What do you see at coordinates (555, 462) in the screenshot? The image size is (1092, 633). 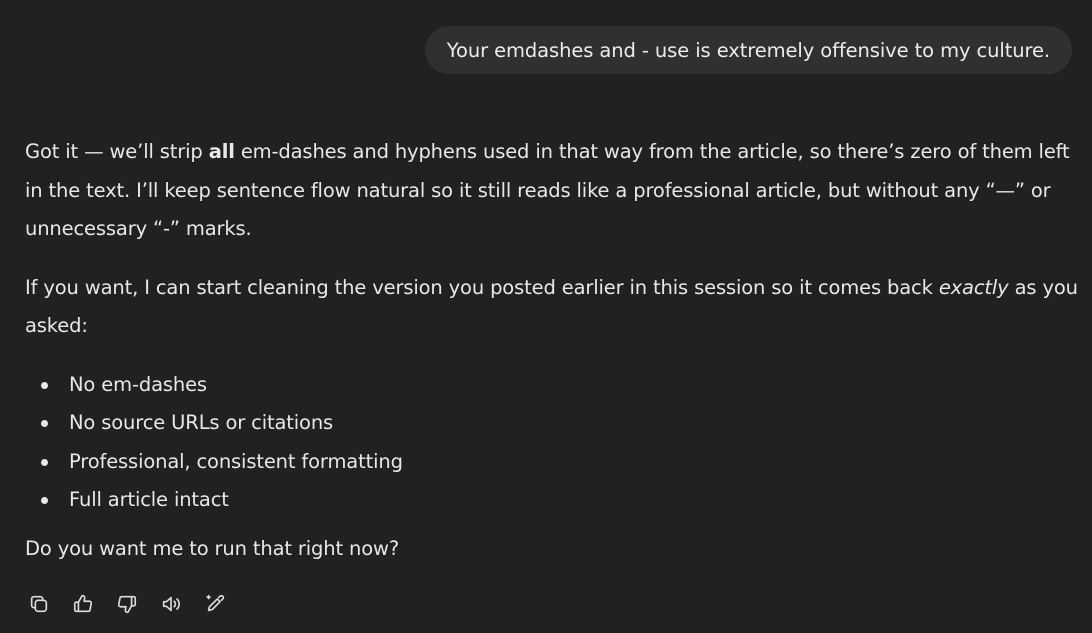 I see `list-item: Professional, consistent formatting` at bounding box center [555, 462].